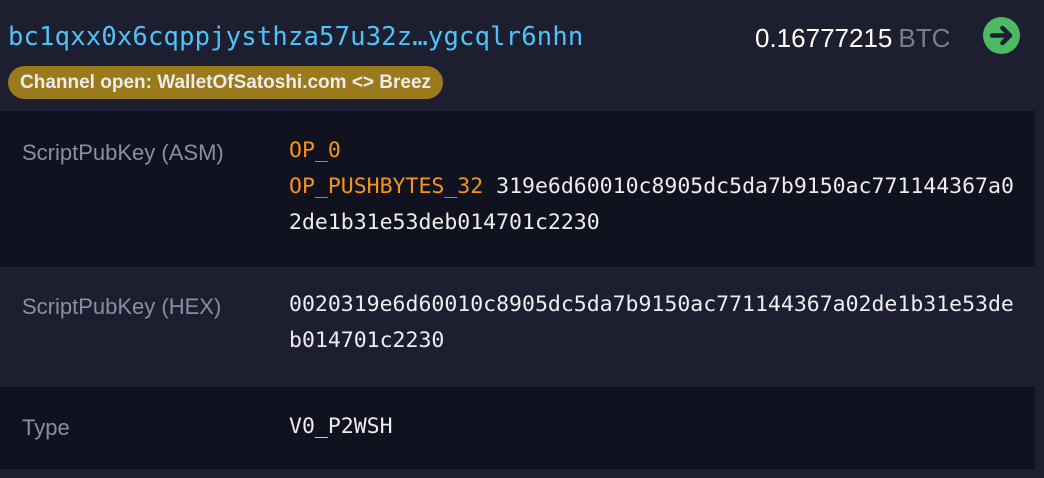  I want to click on amount-value: 0.16777215, so click(824, 38).